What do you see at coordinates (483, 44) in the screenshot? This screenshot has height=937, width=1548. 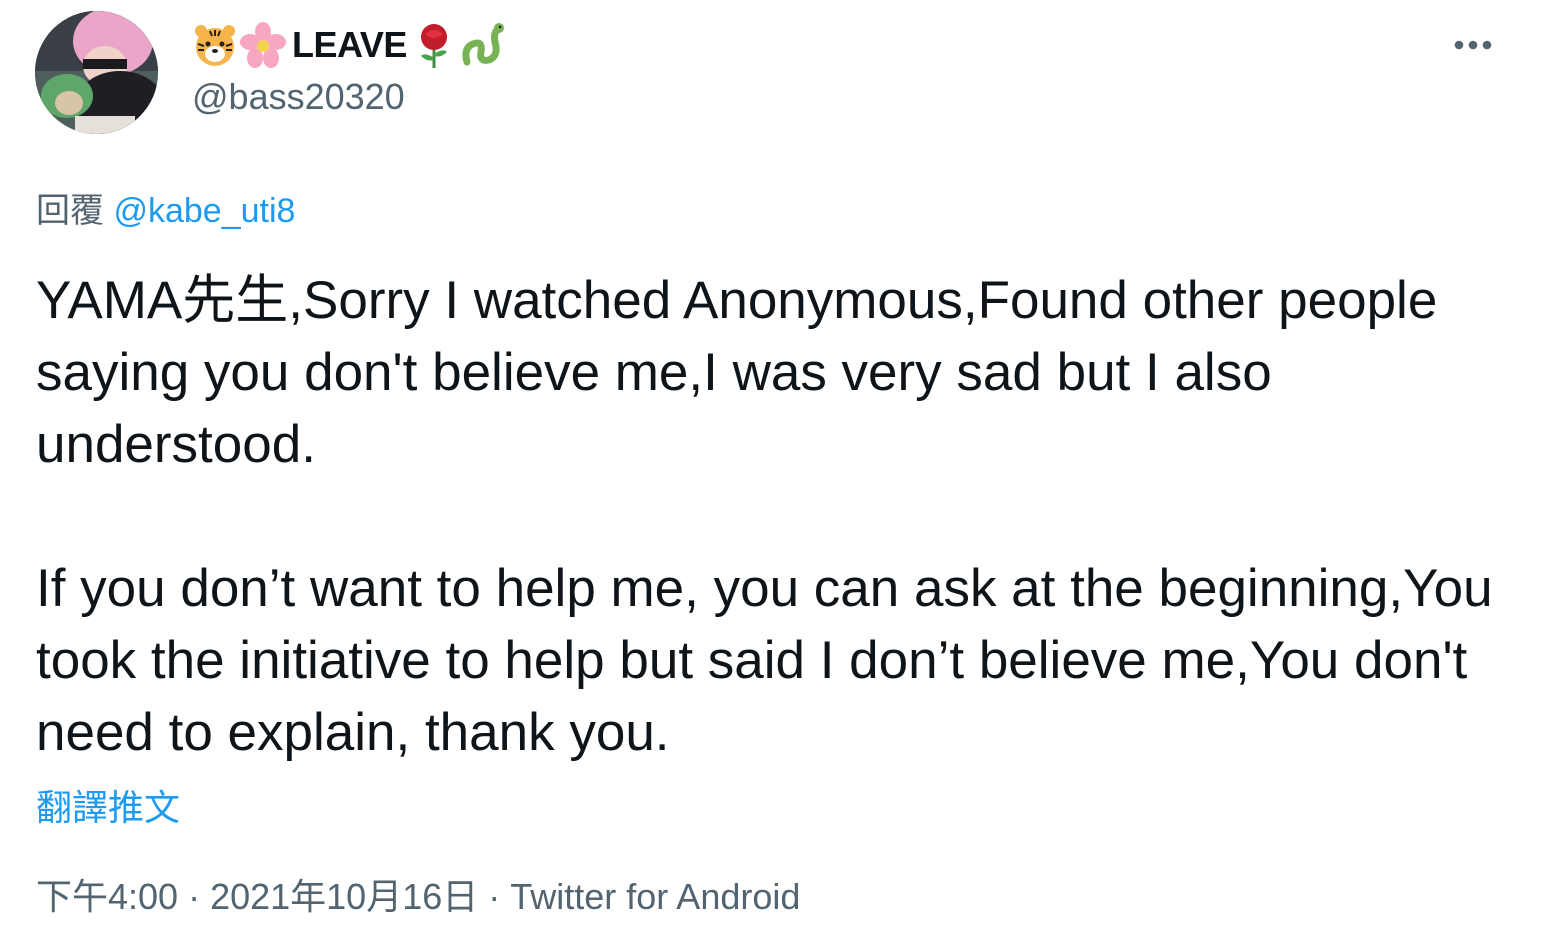 I see `snake-emoji` at bounding box center [483, 44].